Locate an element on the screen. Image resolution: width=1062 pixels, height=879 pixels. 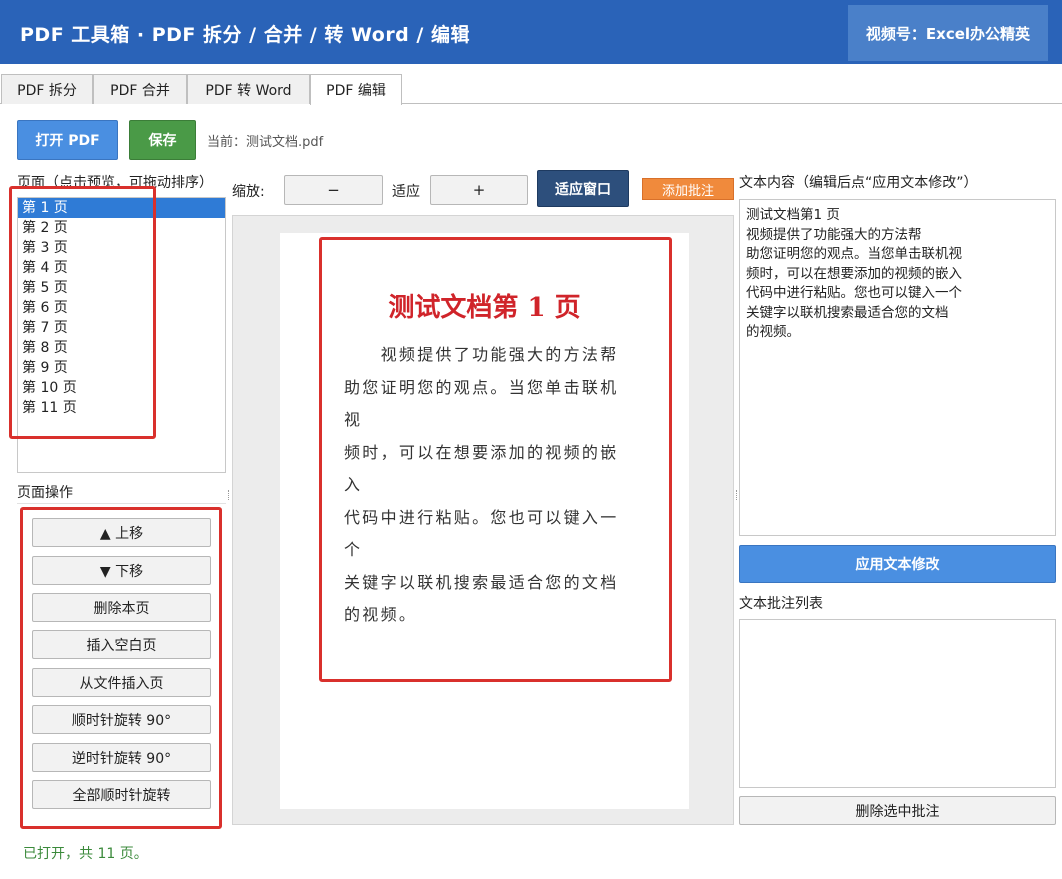
ops-panel-label: 页面操作 is located at coordinates (45, 493).